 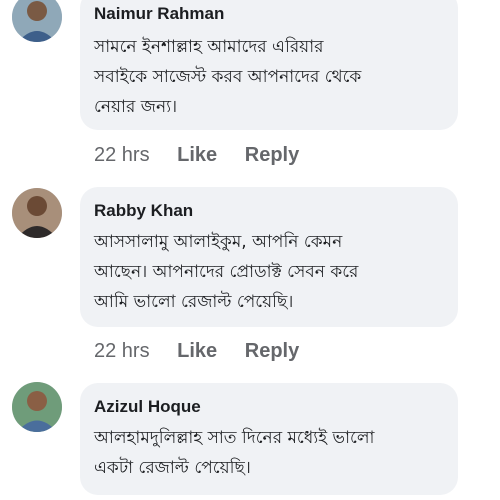 I want to click on user-avatar-icon, so click(x=37, y=407).